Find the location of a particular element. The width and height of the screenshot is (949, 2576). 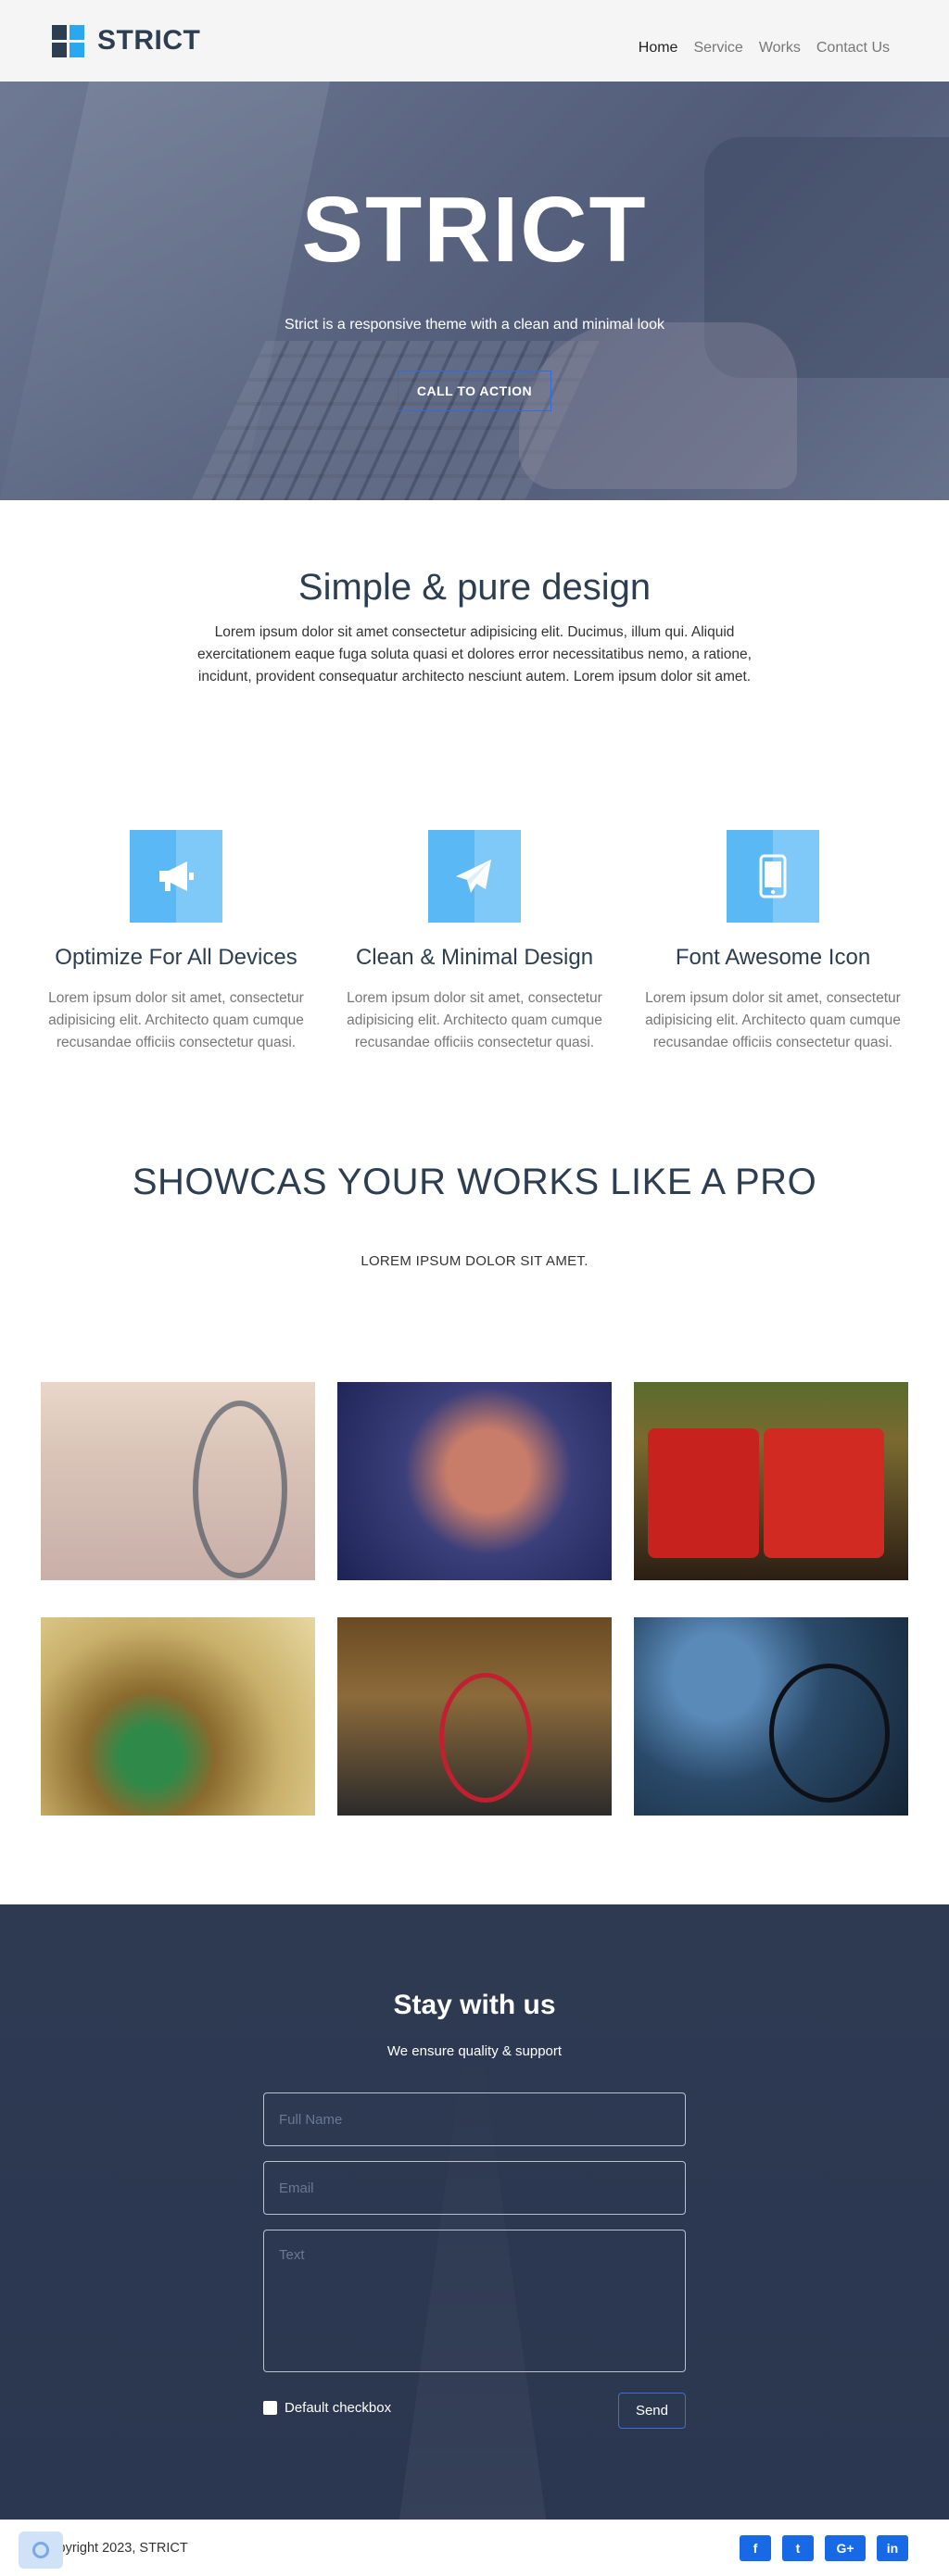

checkbox-box is located at coordinates (270, 2408).